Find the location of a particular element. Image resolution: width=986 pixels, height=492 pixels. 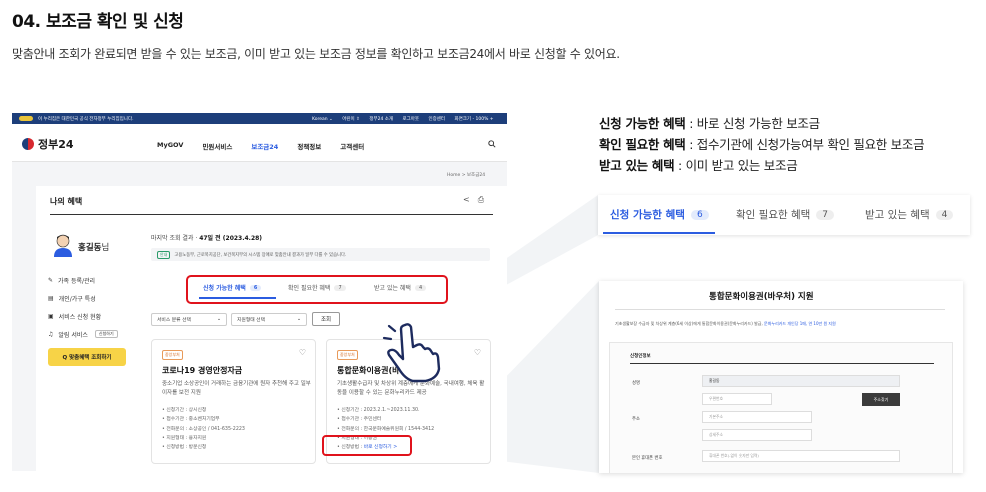

gov-logo-icon is located at coordinates (28, 144).